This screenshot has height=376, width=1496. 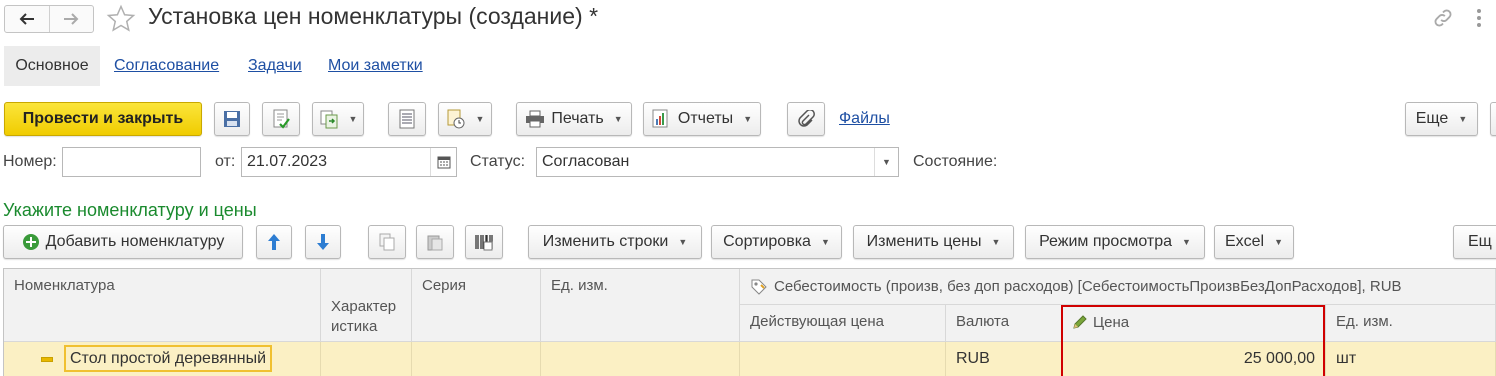 I want to click on nav-buttons, so click(x=49, y=19).